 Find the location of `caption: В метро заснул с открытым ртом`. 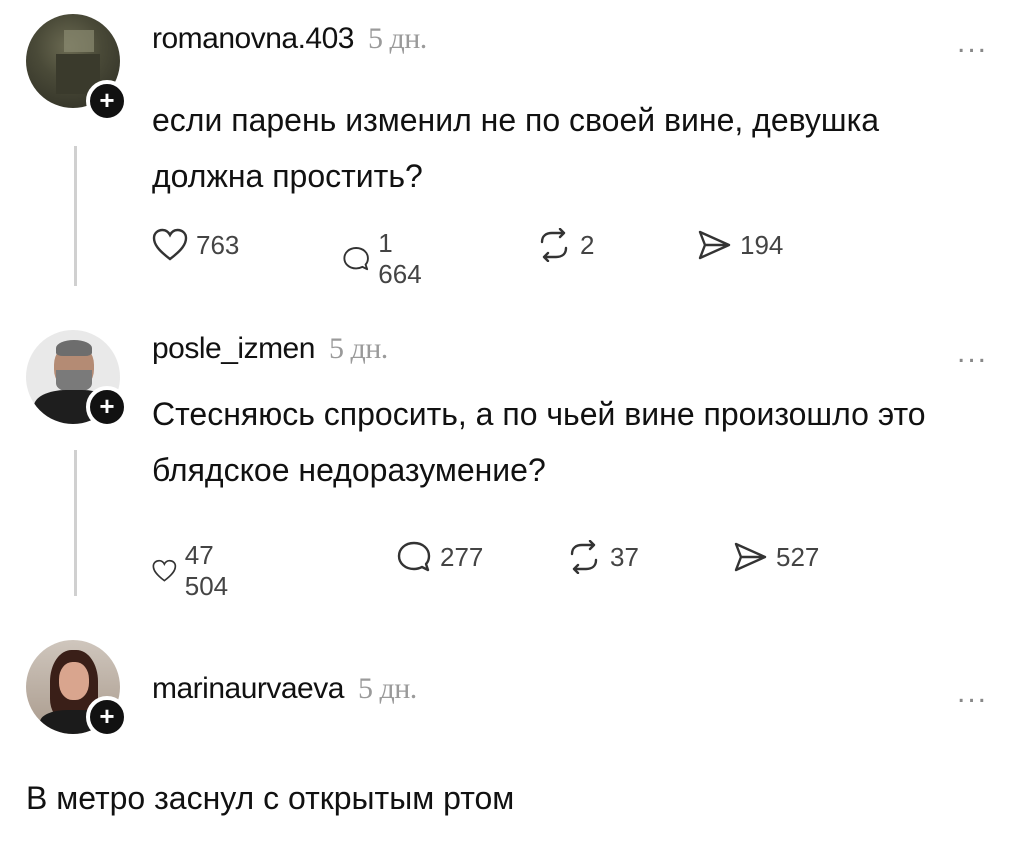

caption: В метро заснул с открытым ртом is located at coordinates (270, 798).